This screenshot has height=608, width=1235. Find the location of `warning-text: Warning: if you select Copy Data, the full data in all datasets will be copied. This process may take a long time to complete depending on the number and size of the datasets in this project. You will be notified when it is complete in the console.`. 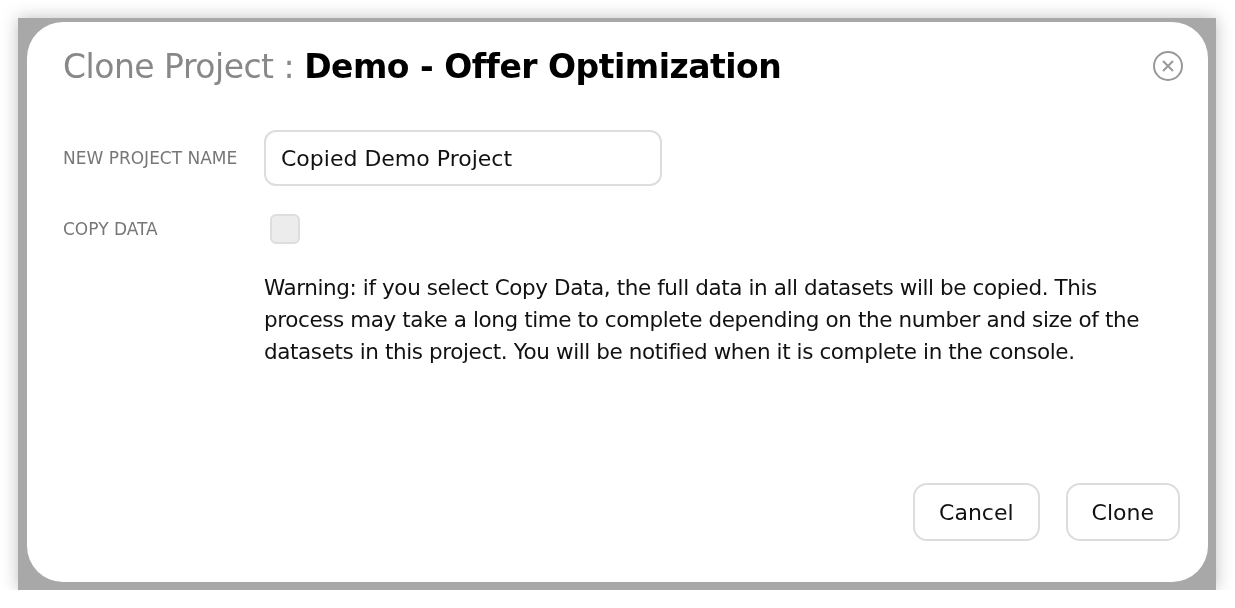

warning-text: Warning: if you select Copy Data, the full data in all datasets will be copied. This process may take a long time to complete depending on the number and size of the datasets in this project. You will be notified when it is complete in the console. is located at coordinates (702, 320).